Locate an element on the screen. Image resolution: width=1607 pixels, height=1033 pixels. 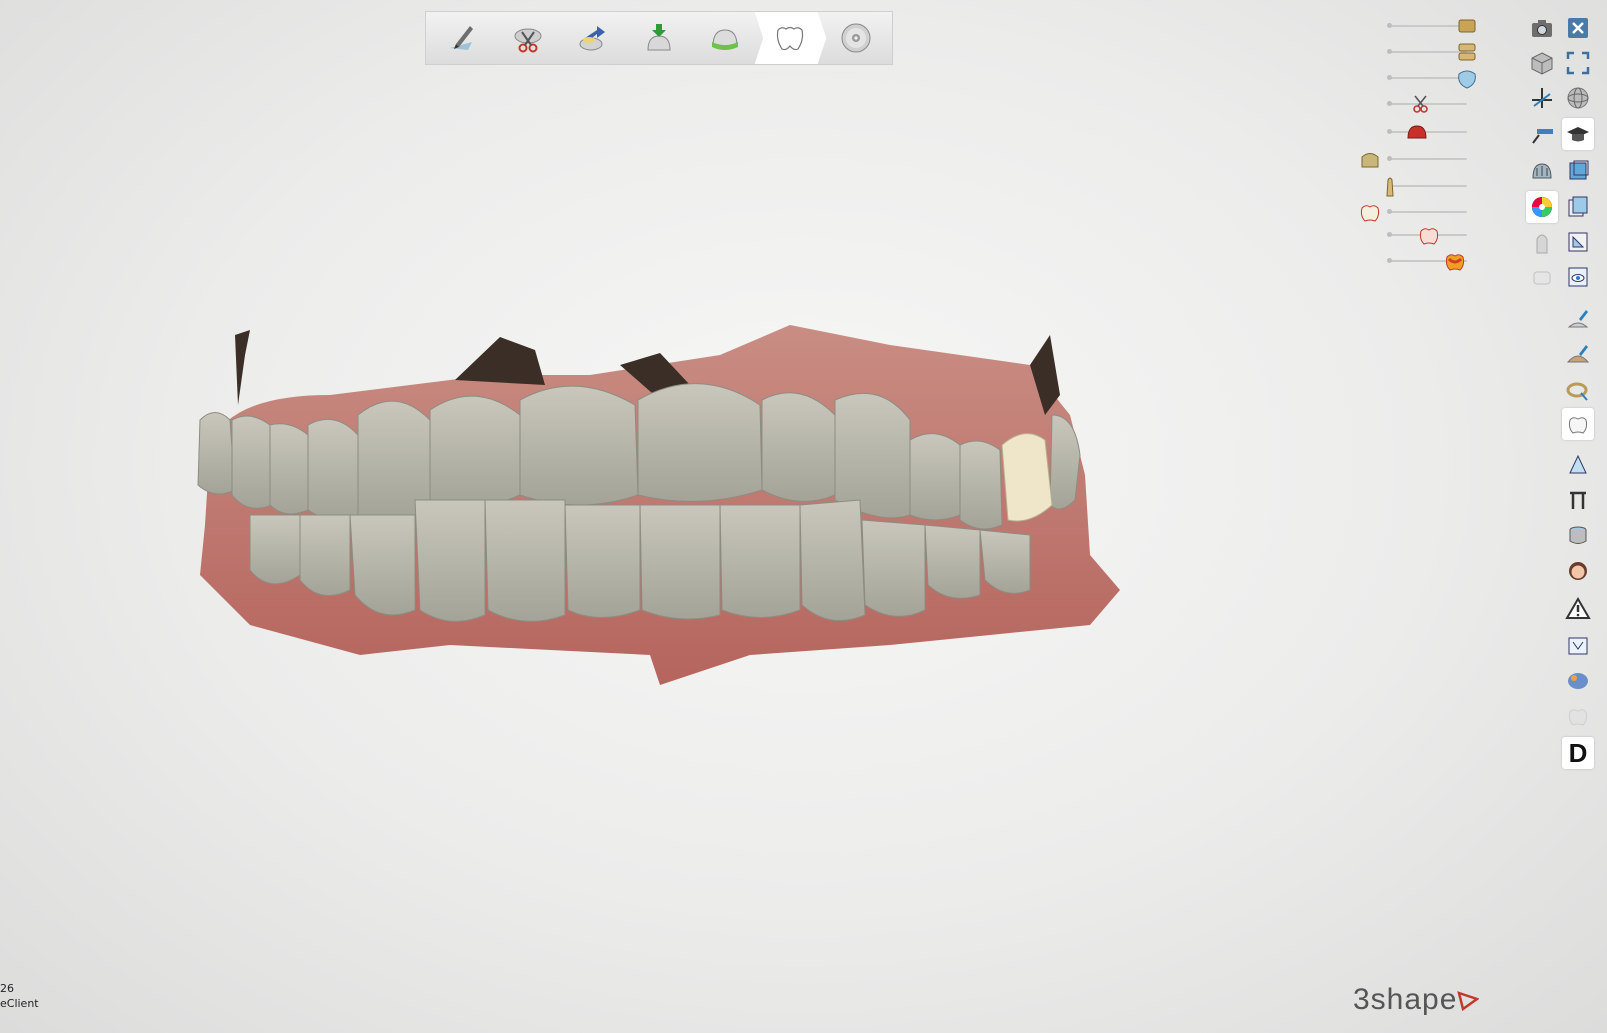
die-spacer-step is located at coordinates (659, 38).